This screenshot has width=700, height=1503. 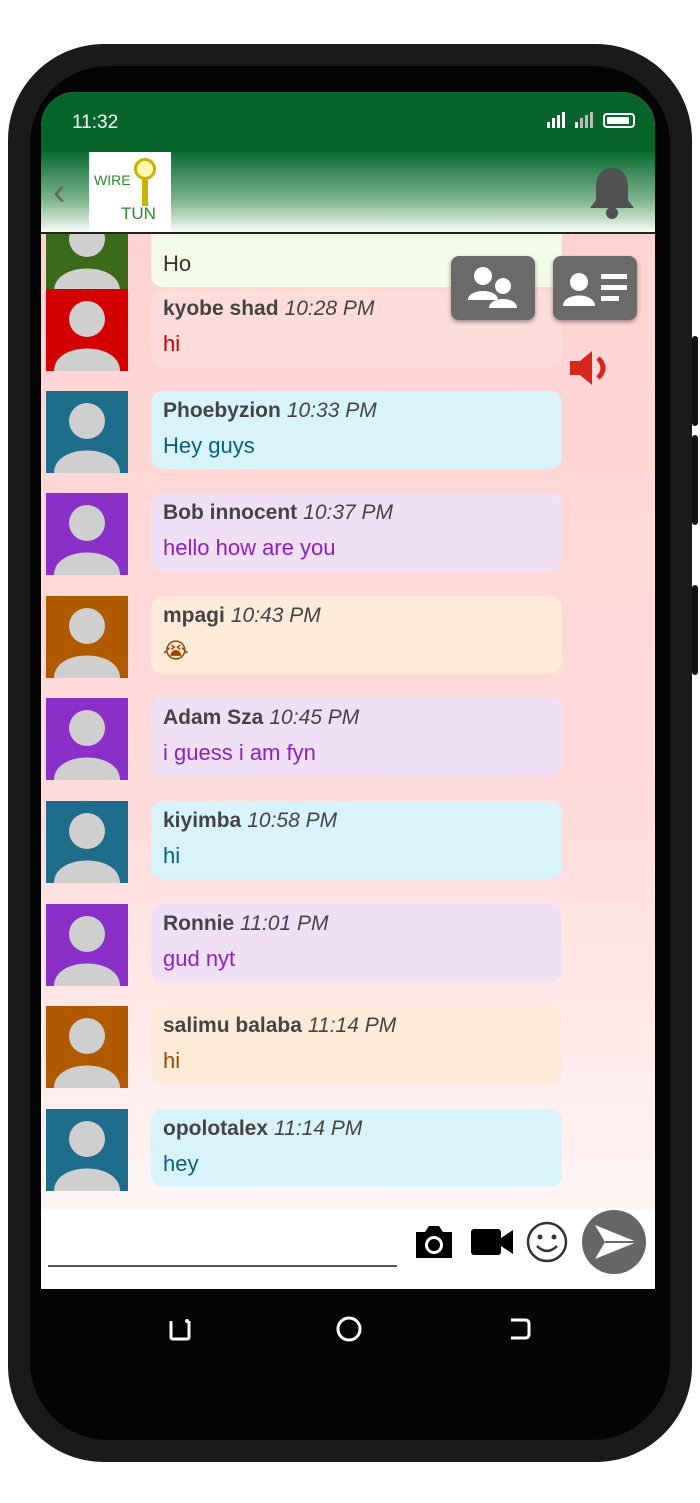 I want to click on message-bubble: Bob innocent 10:37 PM hello how are you, so click(x=356, y=532).